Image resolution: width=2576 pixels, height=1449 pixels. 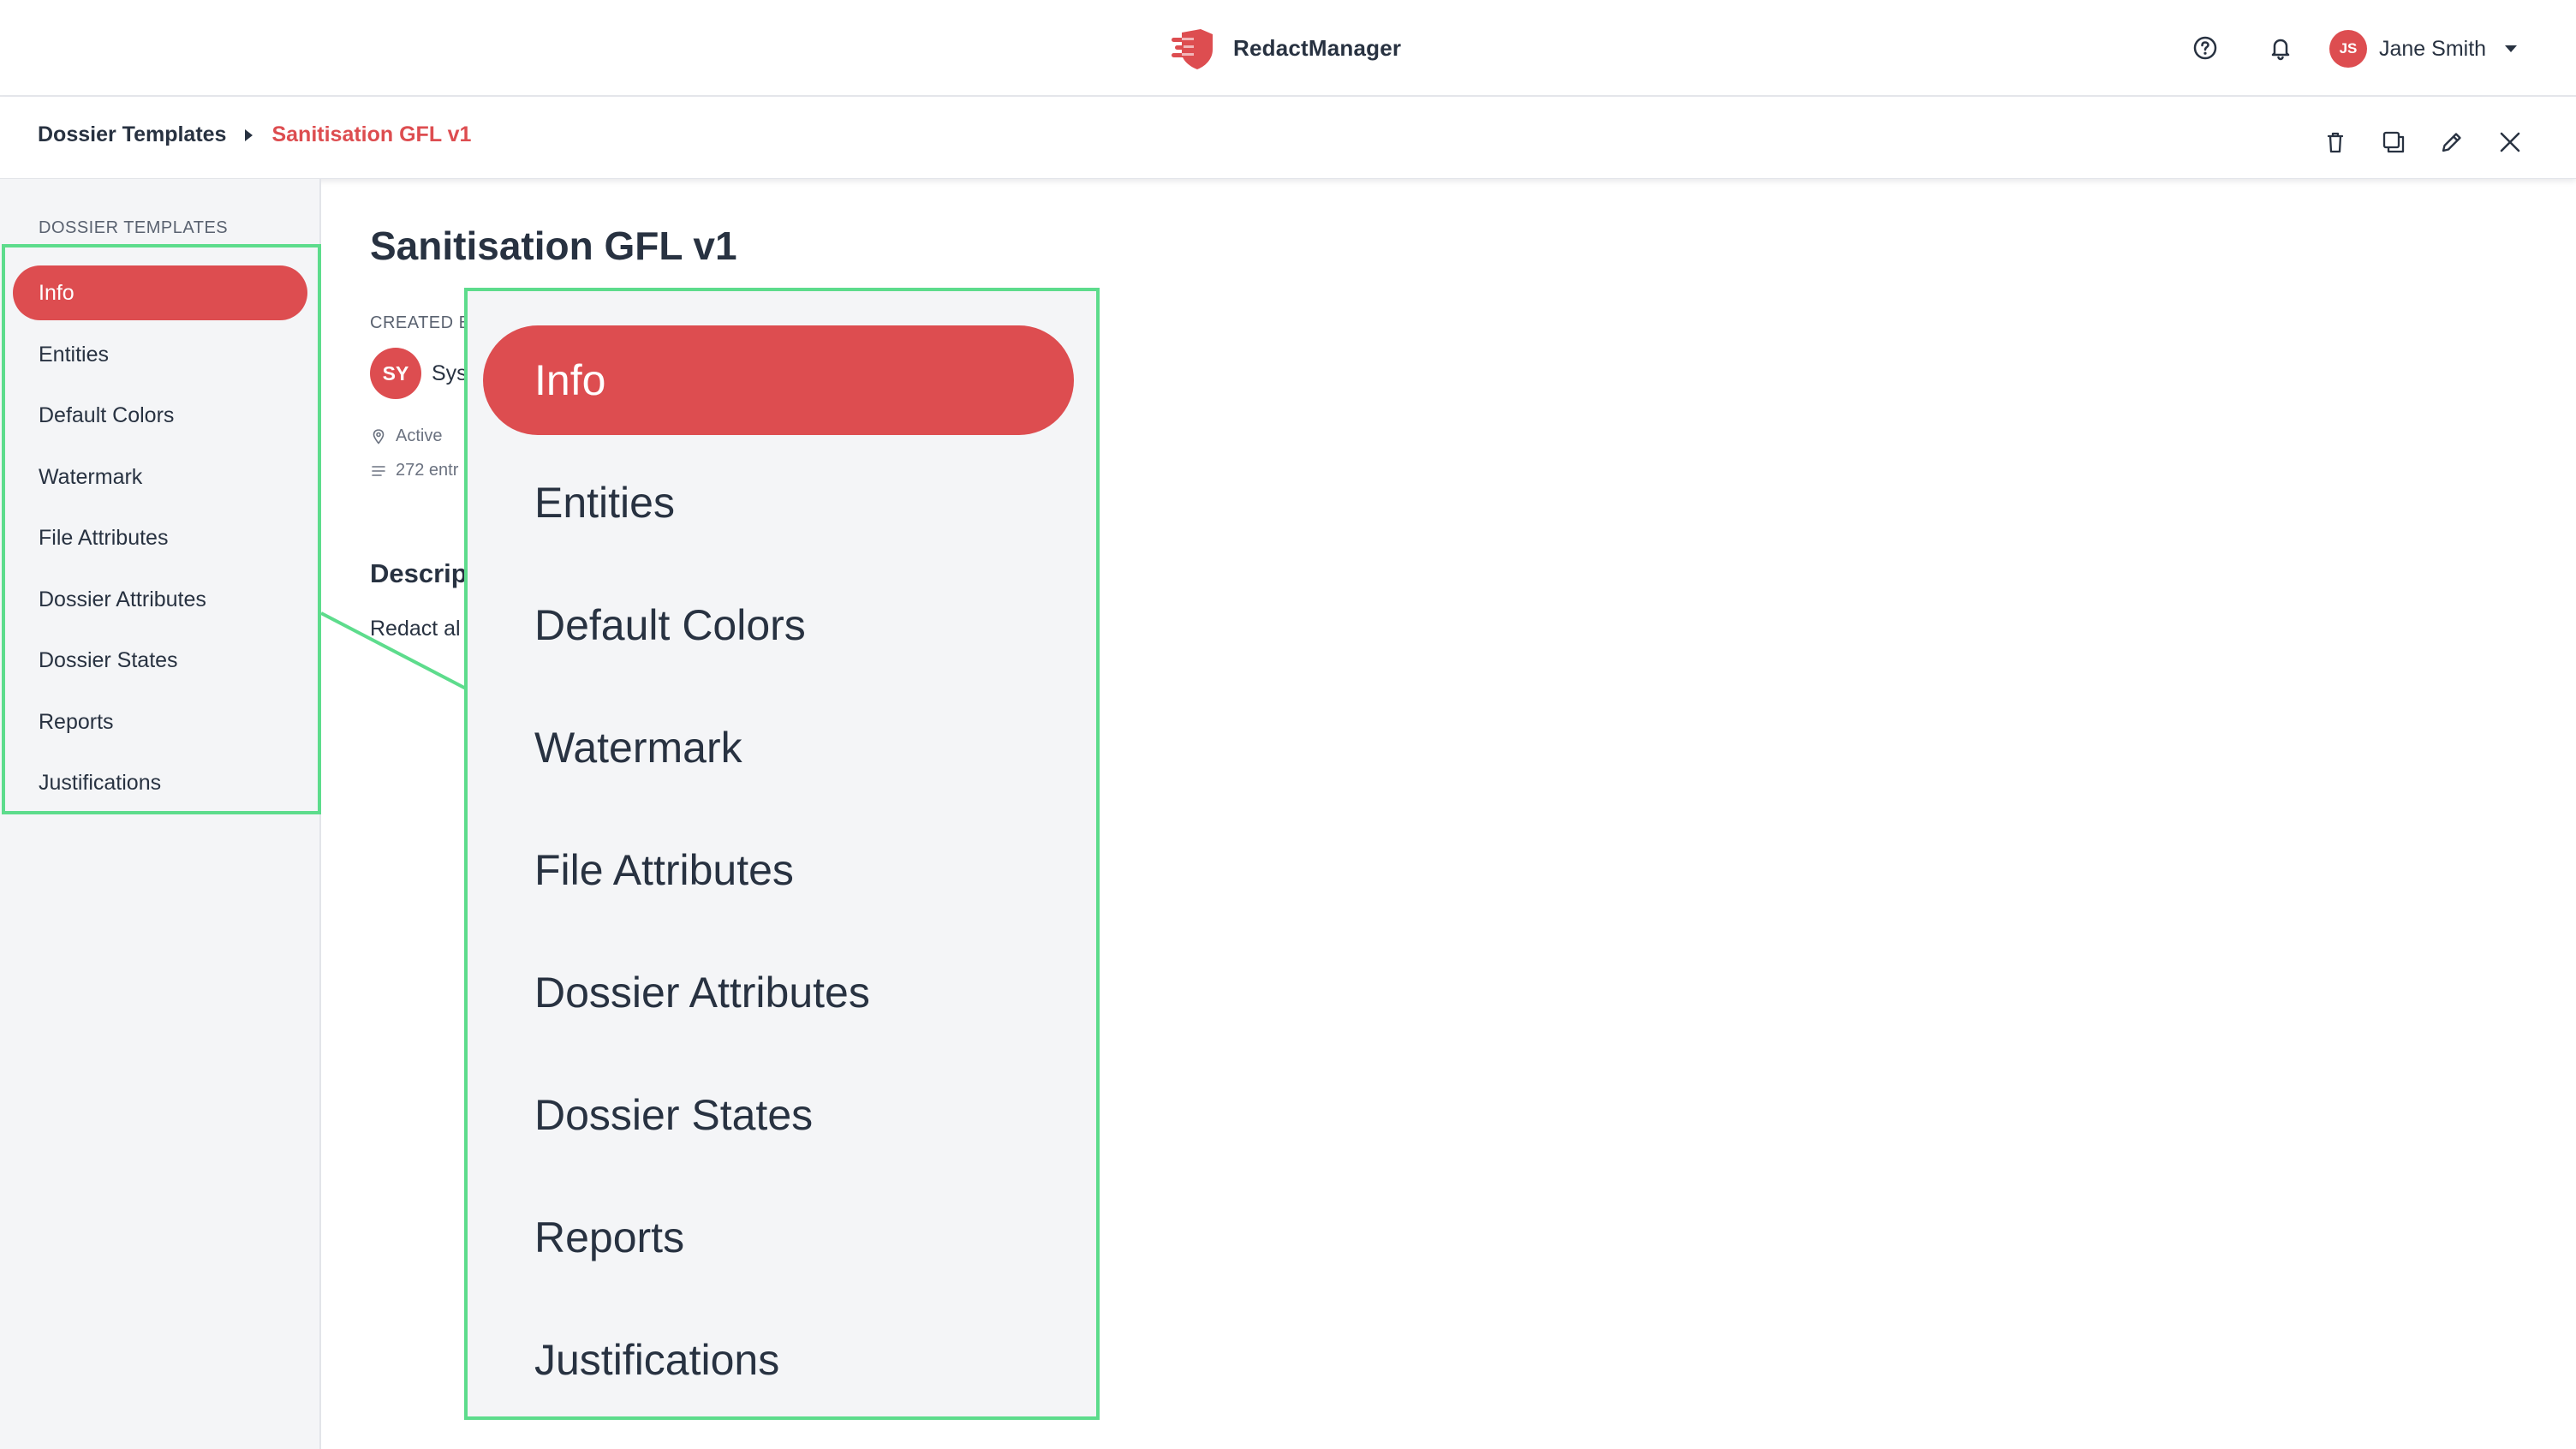 I want to click on help-icon, so click(x=2205, y=48).